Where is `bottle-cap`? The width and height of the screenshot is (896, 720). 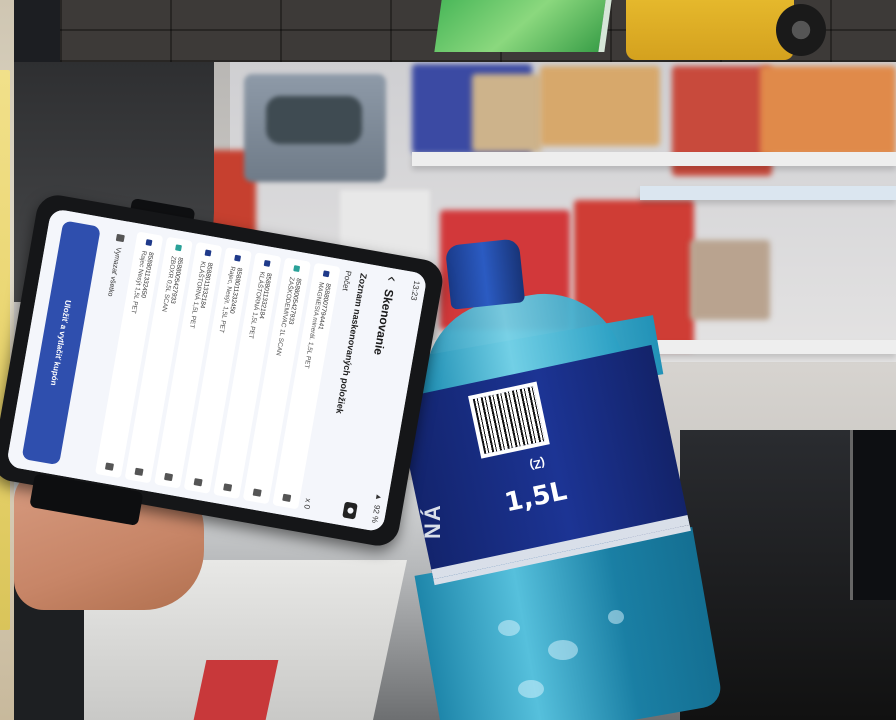 bottle-cap is located at coordinates (485, 274).